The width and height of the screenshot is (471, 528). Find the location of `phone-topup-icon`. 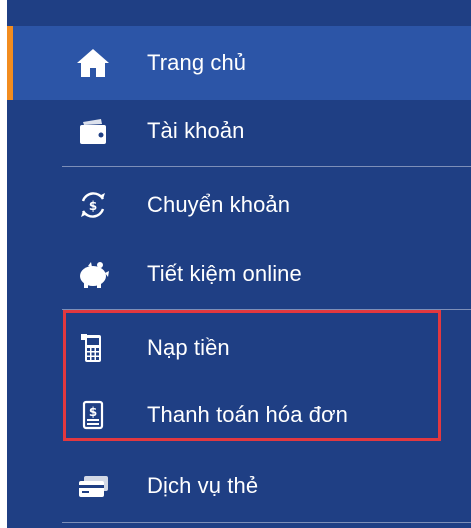

phone-topup-icon is located at coordinates (93, 348).